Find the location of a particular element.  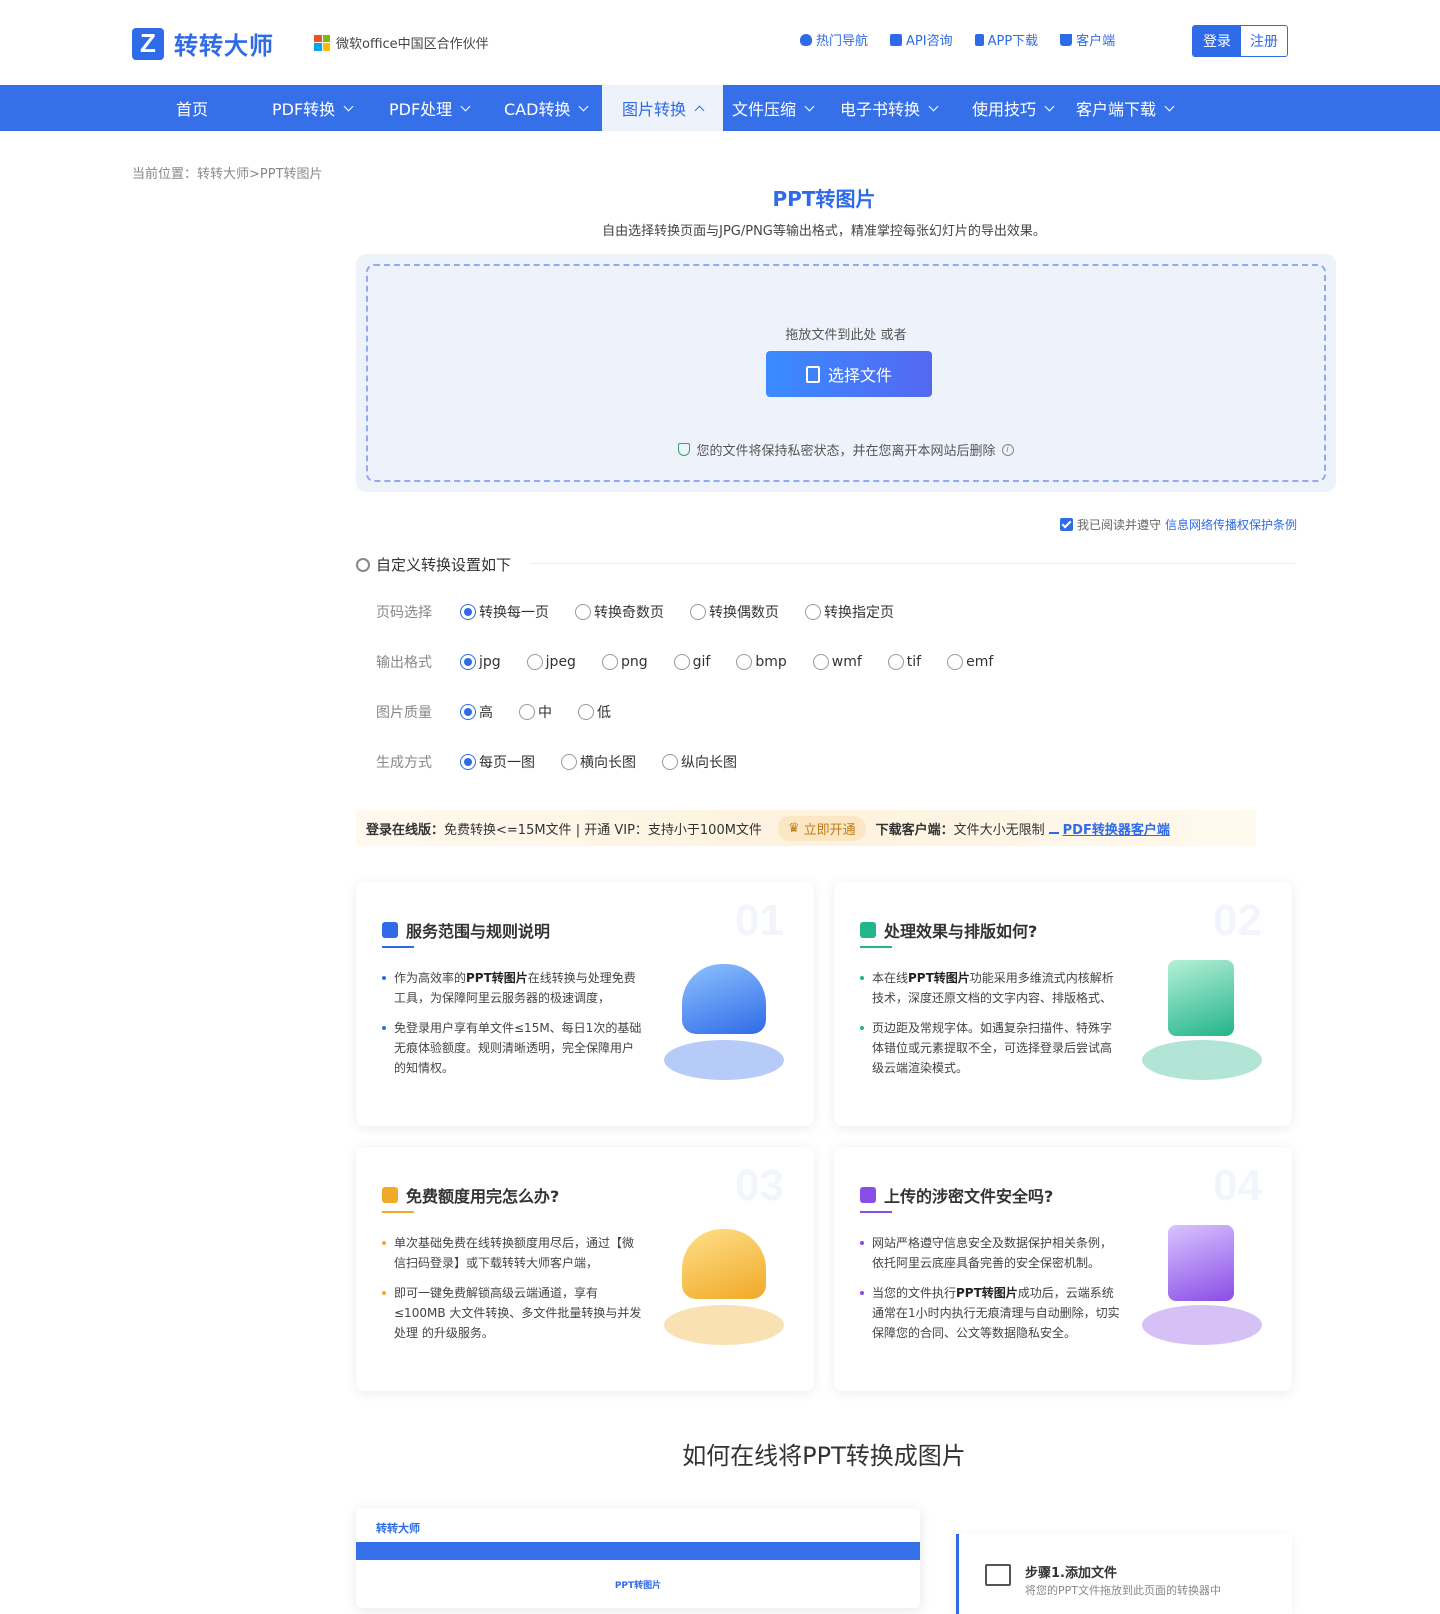

option-row: 页码选择 转换每一页 转换奇数页 转换偶数页 转换指定页 is located at coordinates (648, 612).